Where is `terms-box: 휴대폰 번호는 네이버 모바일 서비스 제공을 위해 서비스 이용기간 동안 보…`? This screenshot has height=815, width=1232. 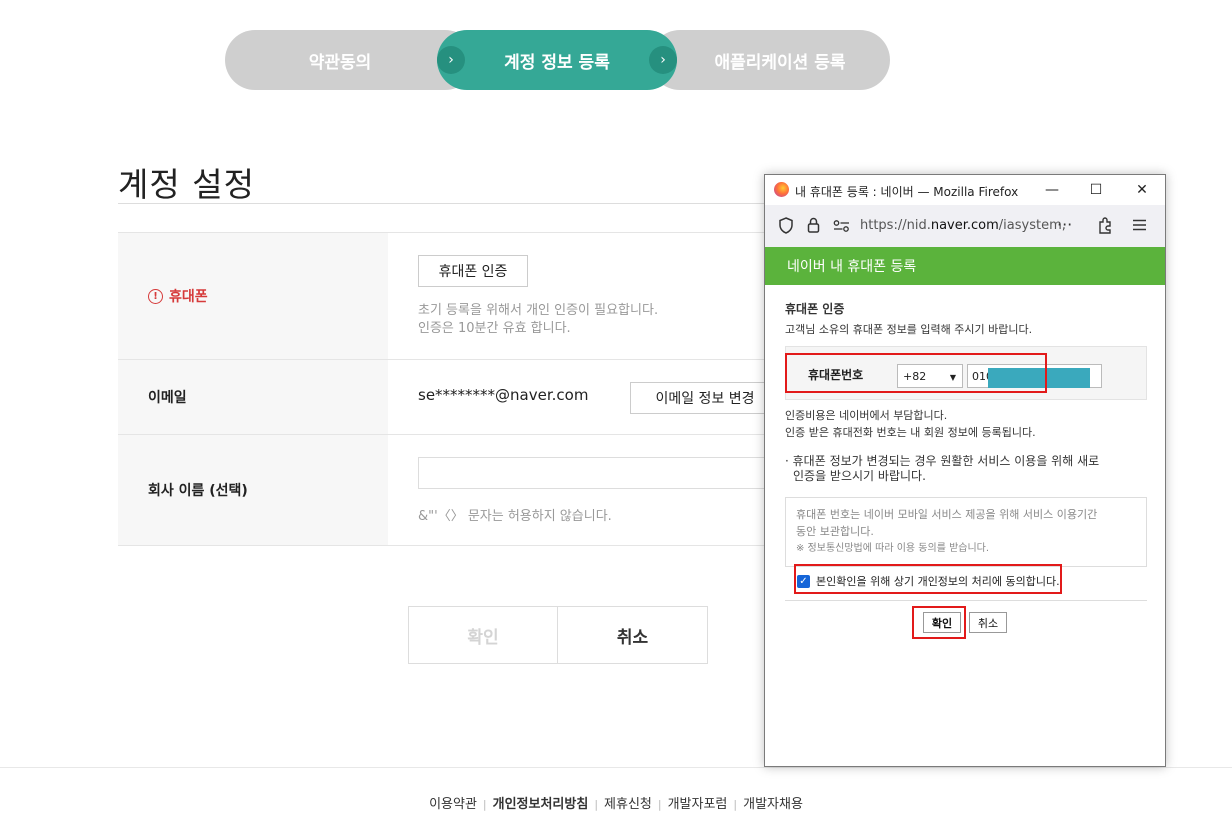 terms-box: 휴대폰 번호는 네이버 모바일 서비스 제공을 위해 서비스 이용기간 동안 보… is located at coordinates (966, 532).